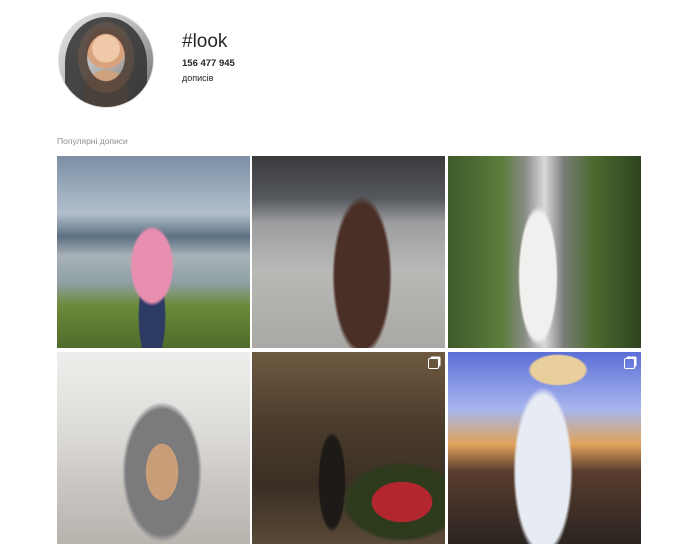 The height and width of the screenshot is (547, 700). Describe the element at coordinates (92, 141) in the screenshot. I see `popular-posts-heading: Популярні дописи` at that location.